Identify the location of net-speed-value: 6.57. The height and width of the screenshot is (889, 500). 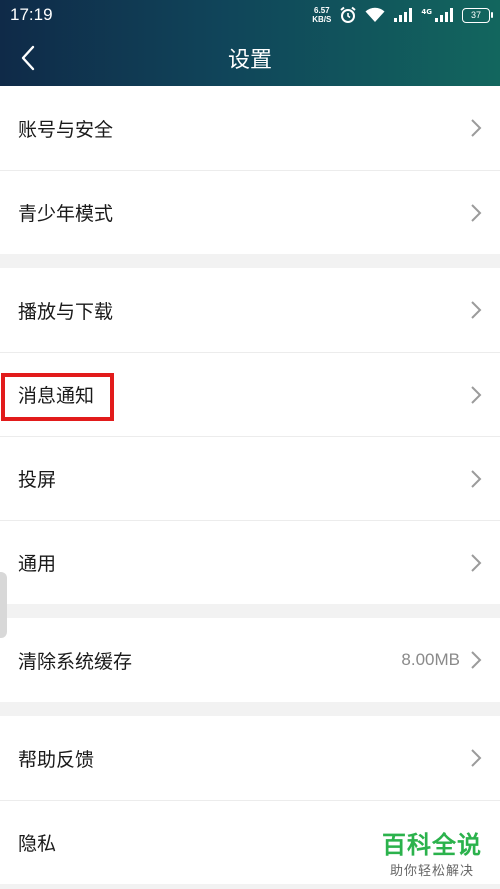
(322, 10).